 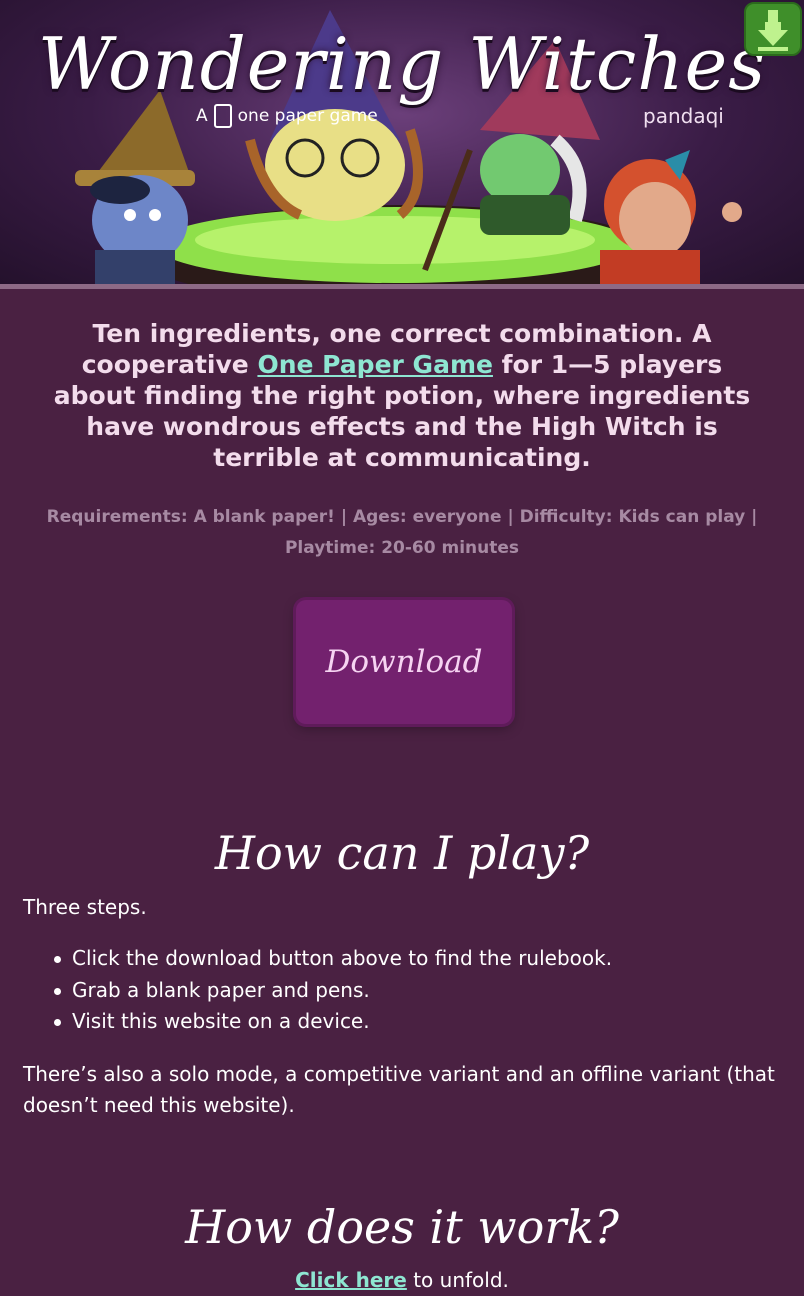 What do you see at coordinates (402, 286) in the screenshot?
I see `banner-divider` at bounding box center [402, 286].